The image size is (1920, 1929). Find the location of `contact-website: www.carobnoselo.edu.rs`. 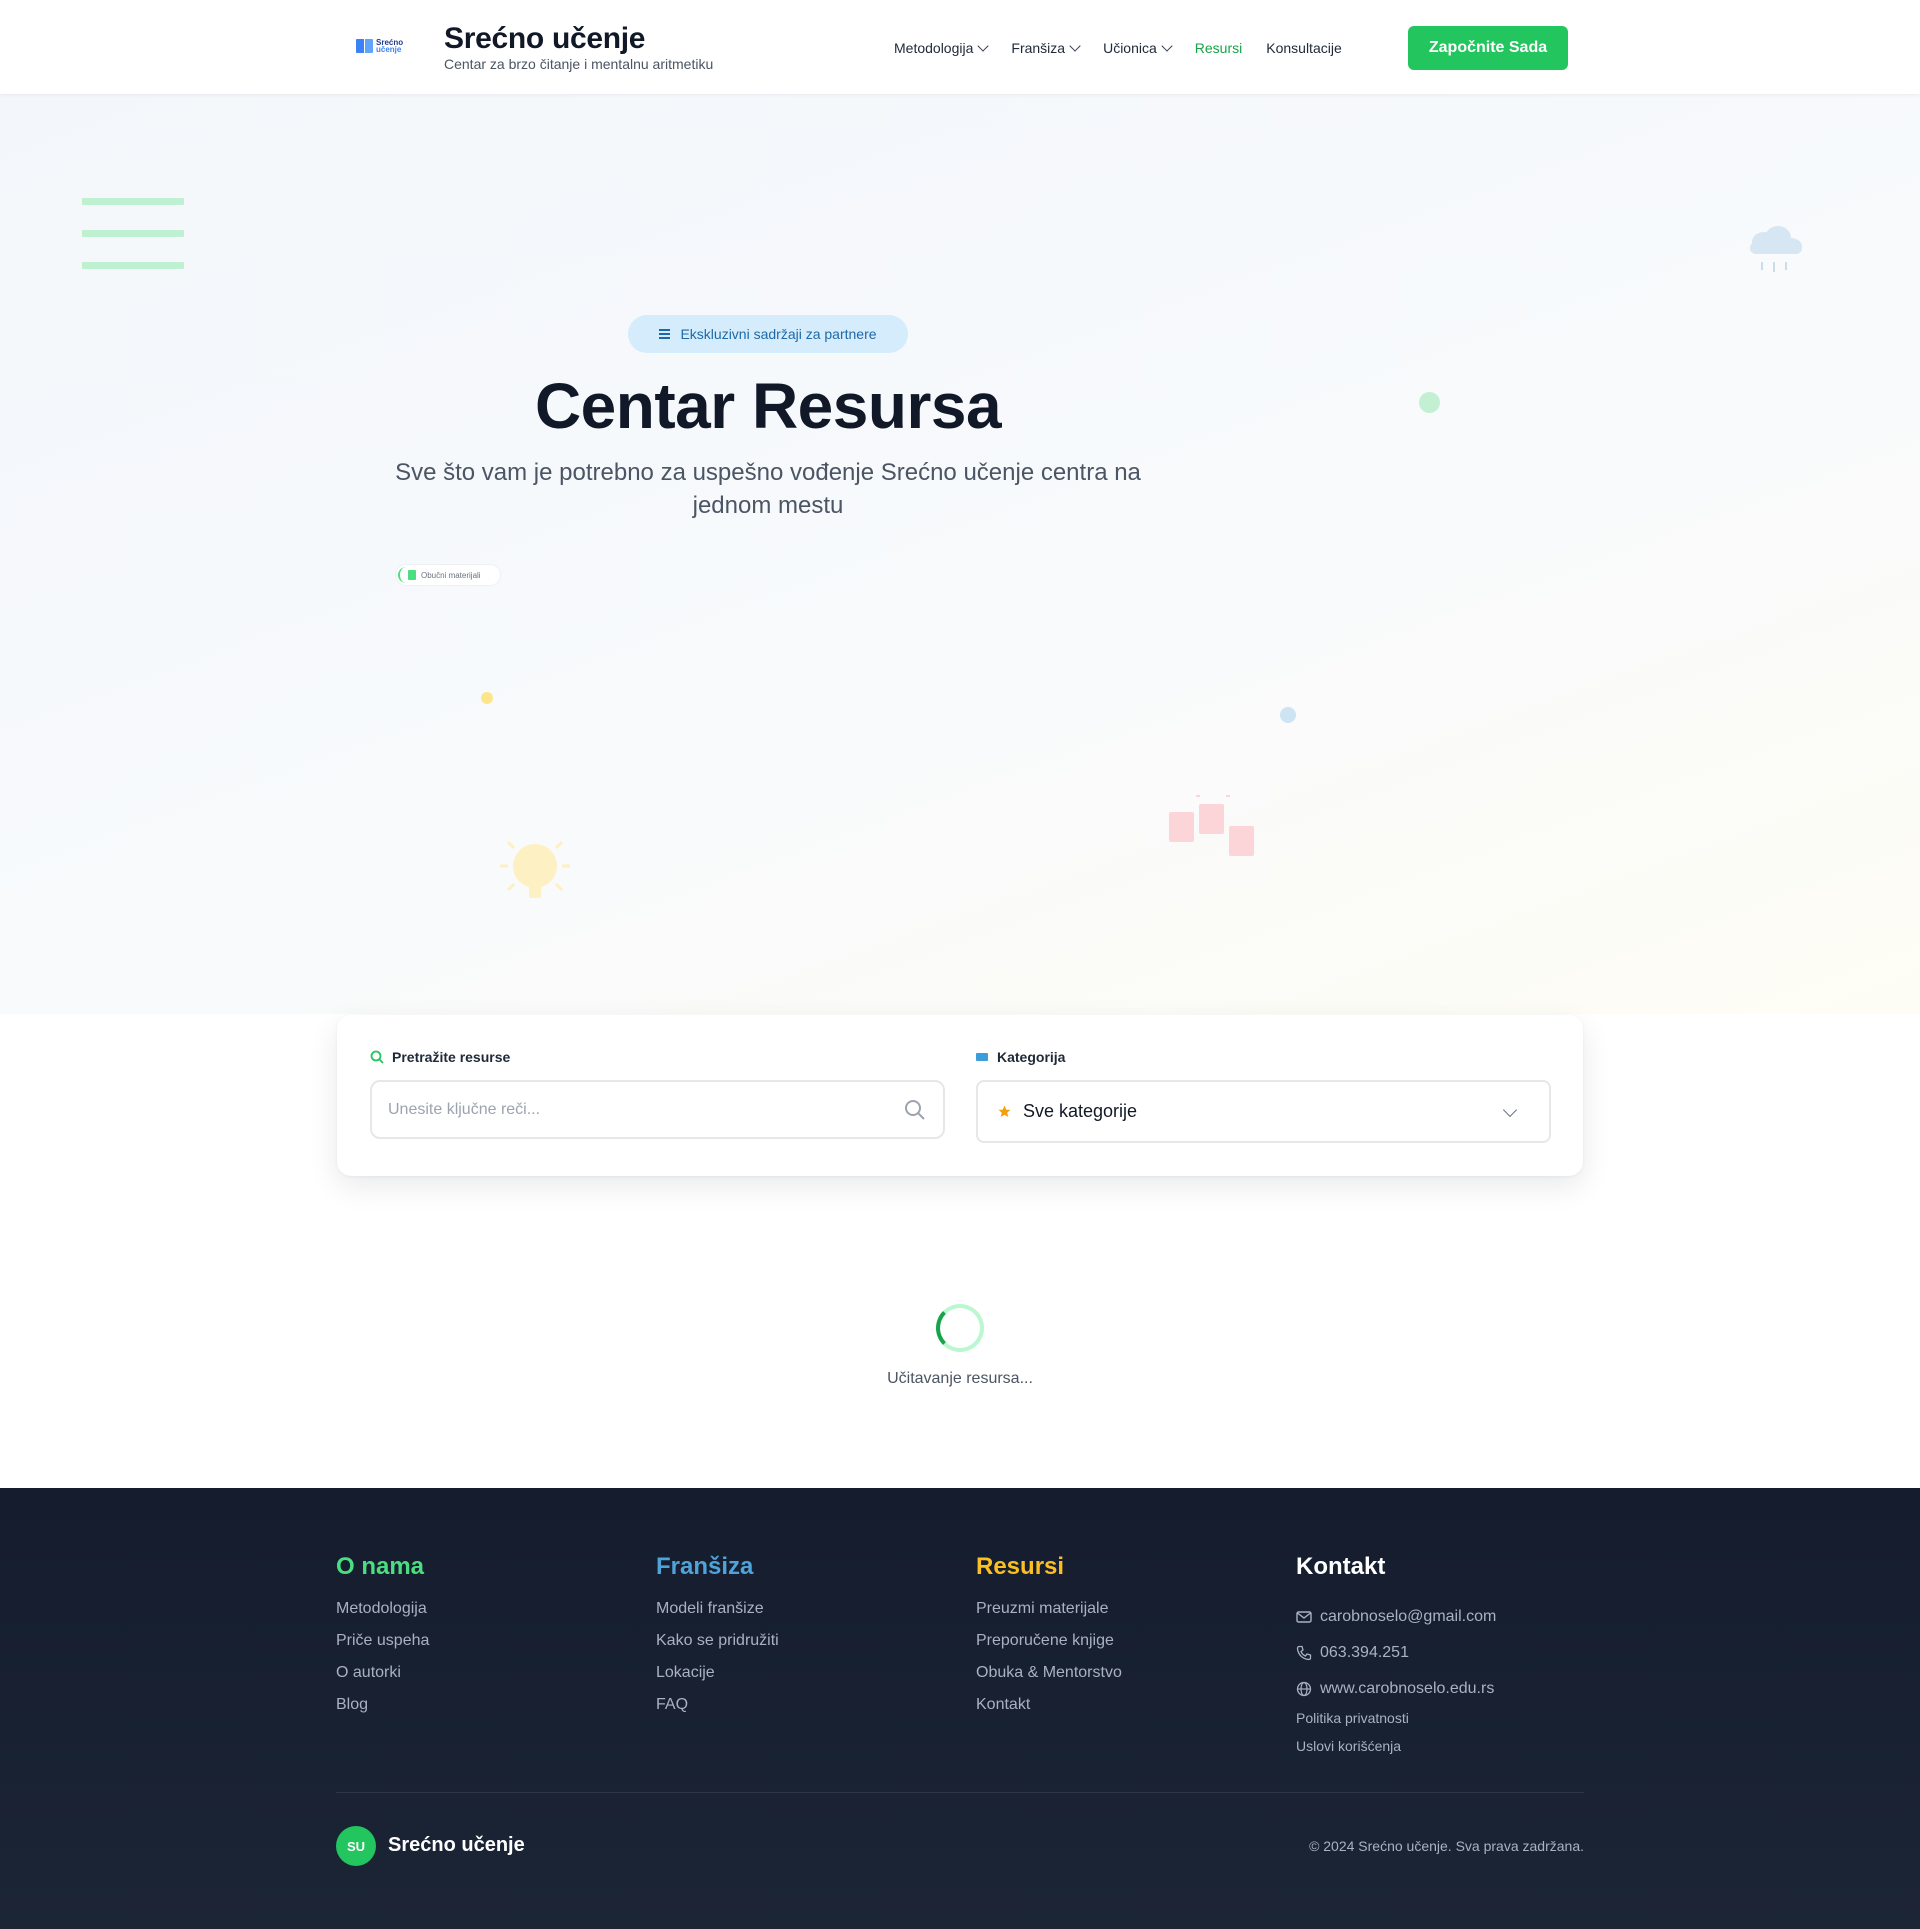

contact-website: www.carobnoselo.edu.rs is located at coordinates (1396, 1689).